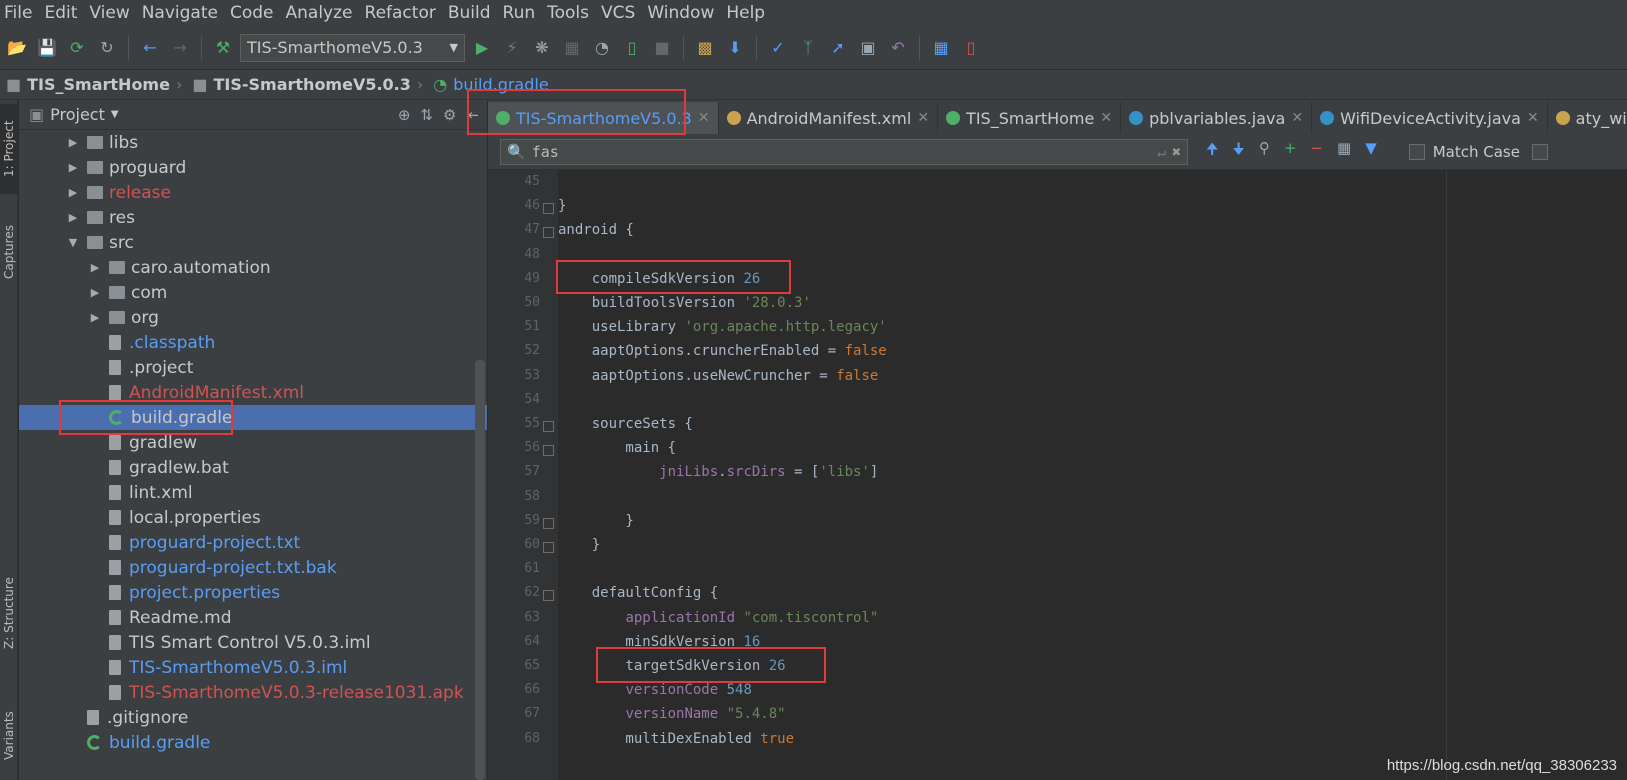  I want to click on run-config-select: TIS-SmarthomeV5.0.3 ▼, so click(352, 47).